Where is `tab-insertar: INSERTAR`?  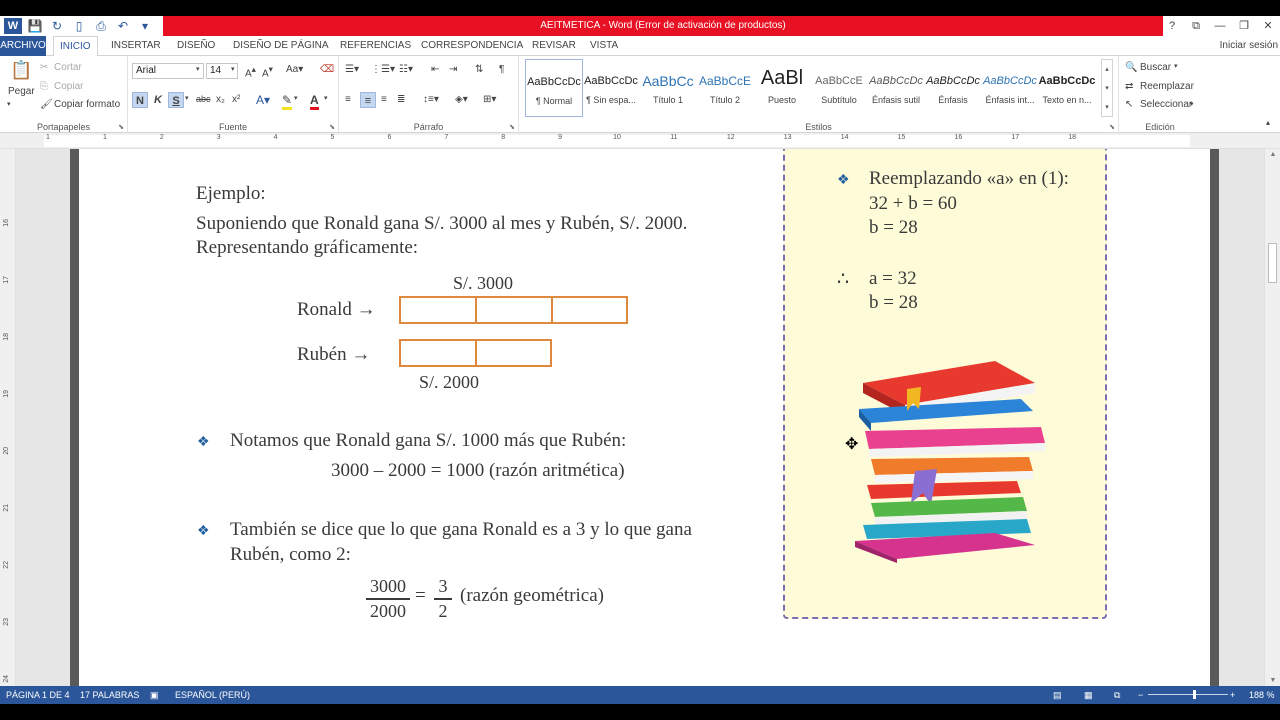 tab-insertar: INSERTAR is located at coordinates (136, 46).